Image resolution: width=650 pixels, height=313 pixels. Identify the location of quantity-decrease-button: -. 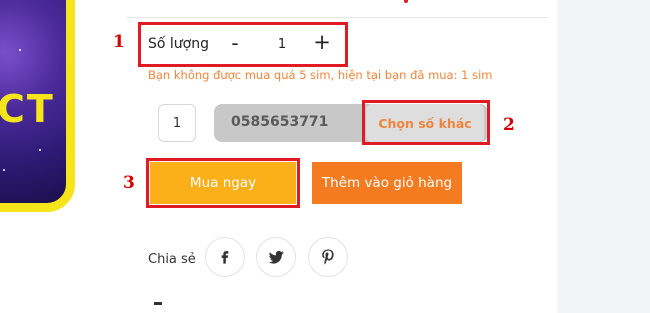
(235, 43).